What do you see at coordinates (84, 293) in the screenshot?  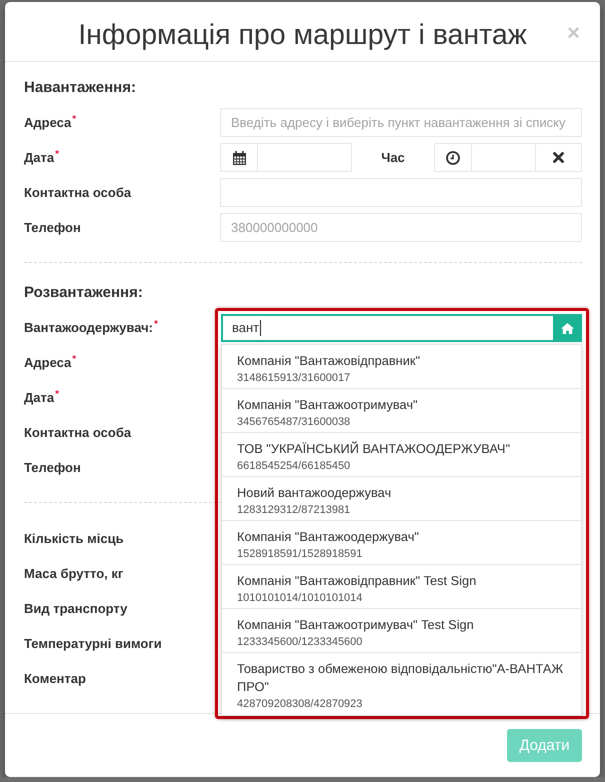 I see `section-heading: Розвантаження:` at bounding box center [84, 293].